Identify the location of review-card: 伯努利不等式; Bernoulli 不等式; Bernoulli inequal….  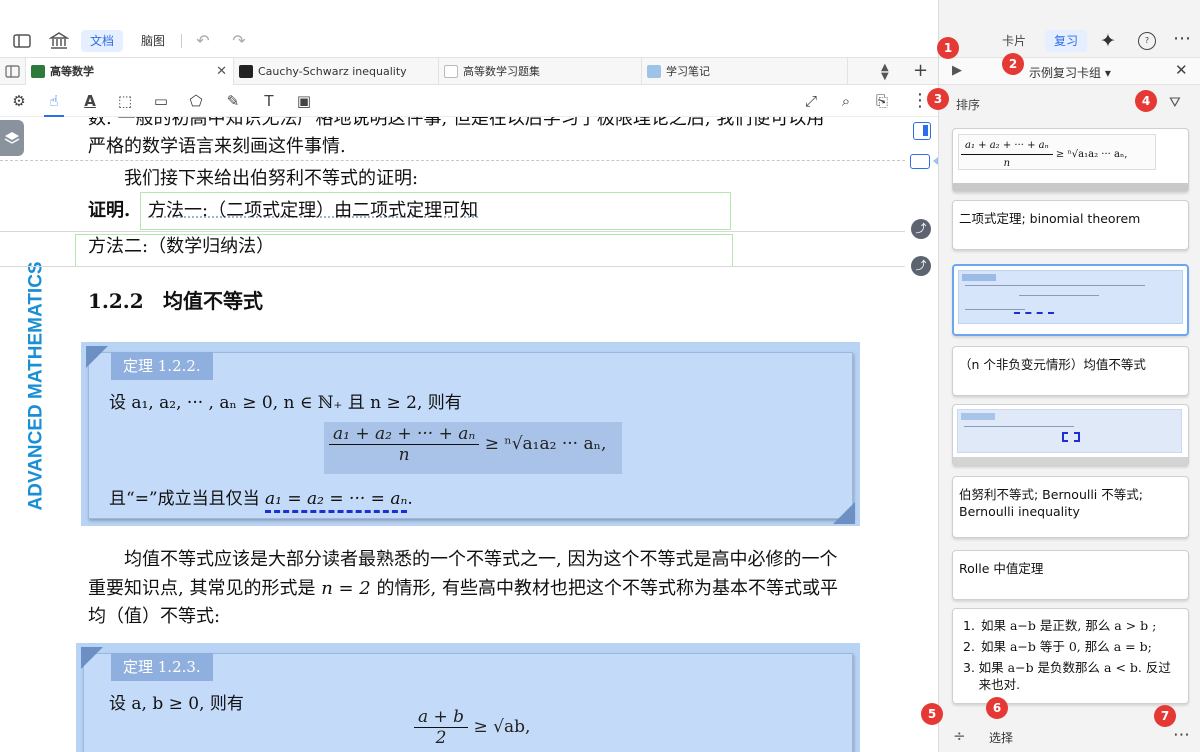
(1070, 507).